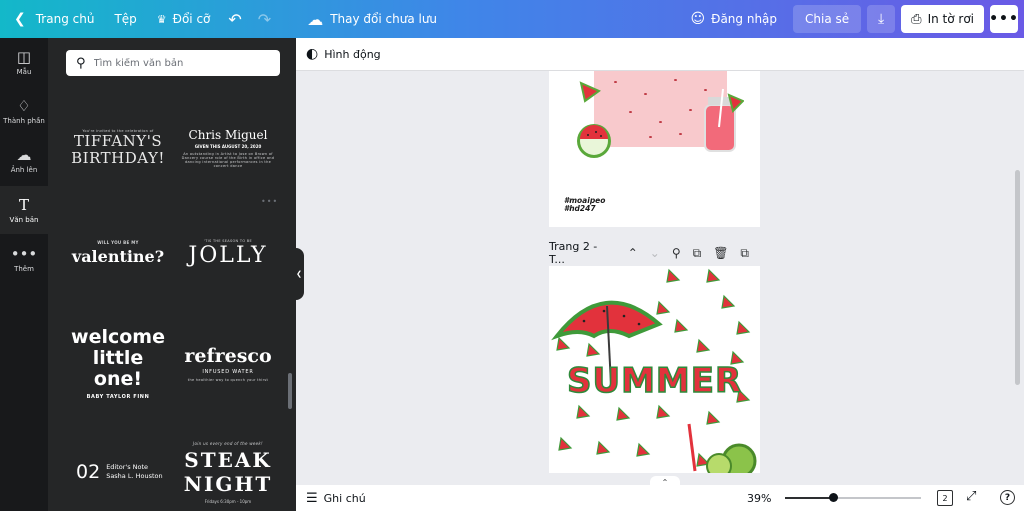 This screenshot has width=1024, height=511. Describe the element at coordinates (81, 63) in the screenshot. I see `search-icon: ⚲` at that location.